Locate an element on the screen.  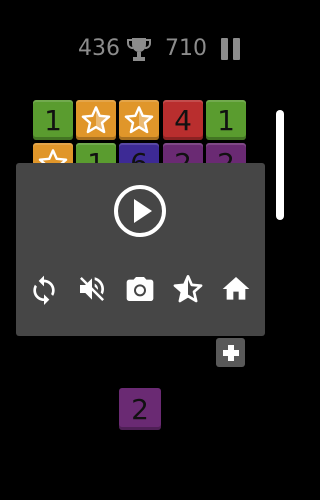
score-header: 436 710 is located at coordinates (140, 49).